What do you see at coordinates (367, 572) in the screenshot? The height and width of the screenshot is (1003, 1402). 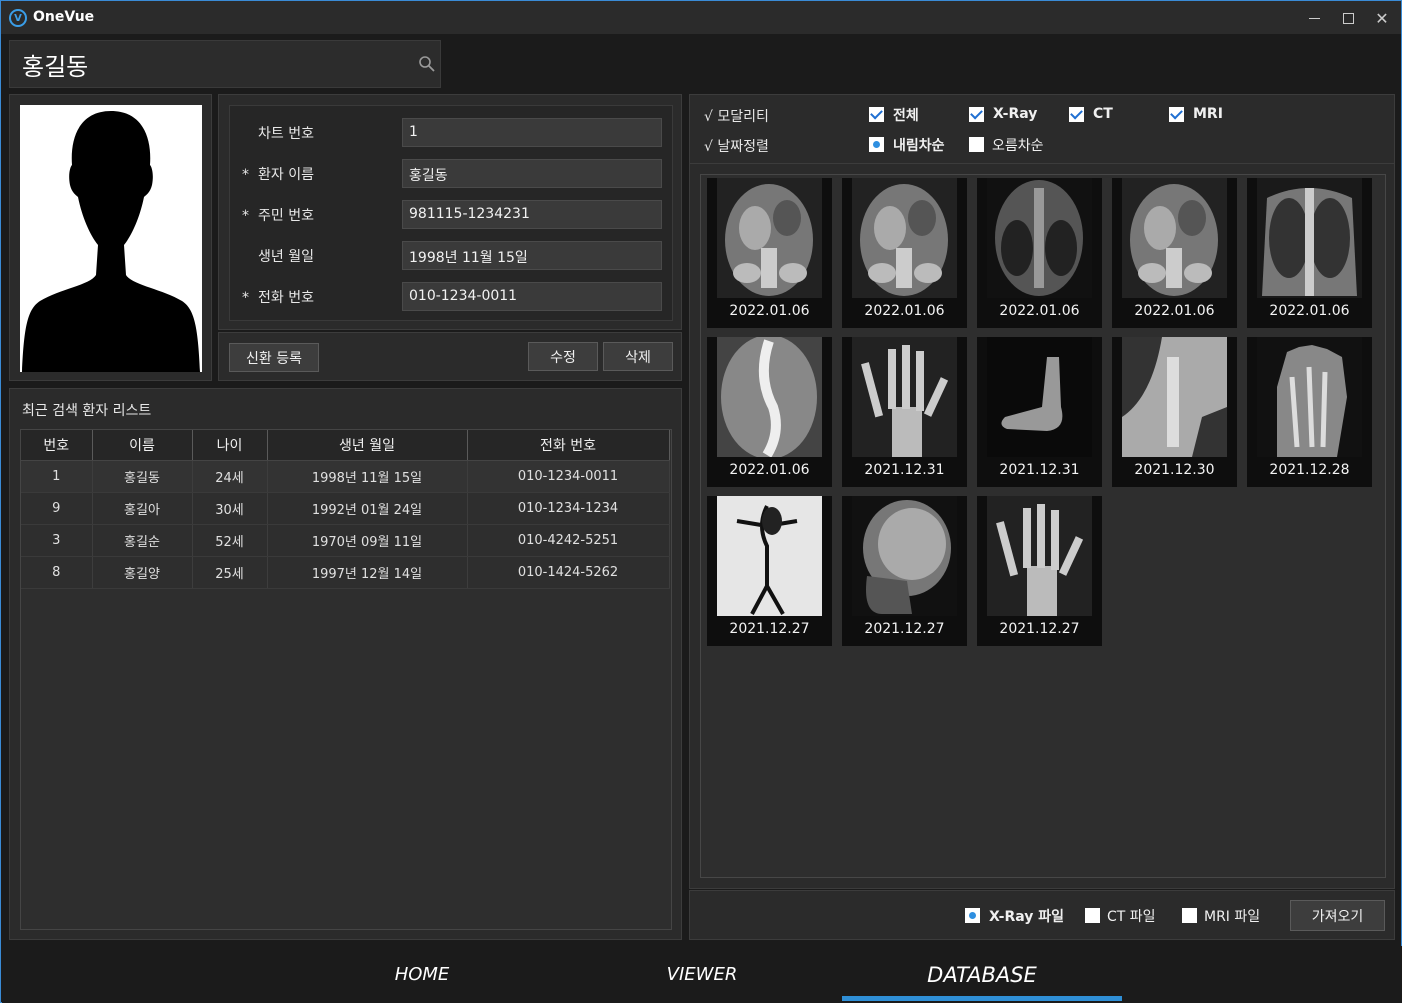 I see `cell-birth-date: 1997년 12월 14일` at bounding box center [367, 572].